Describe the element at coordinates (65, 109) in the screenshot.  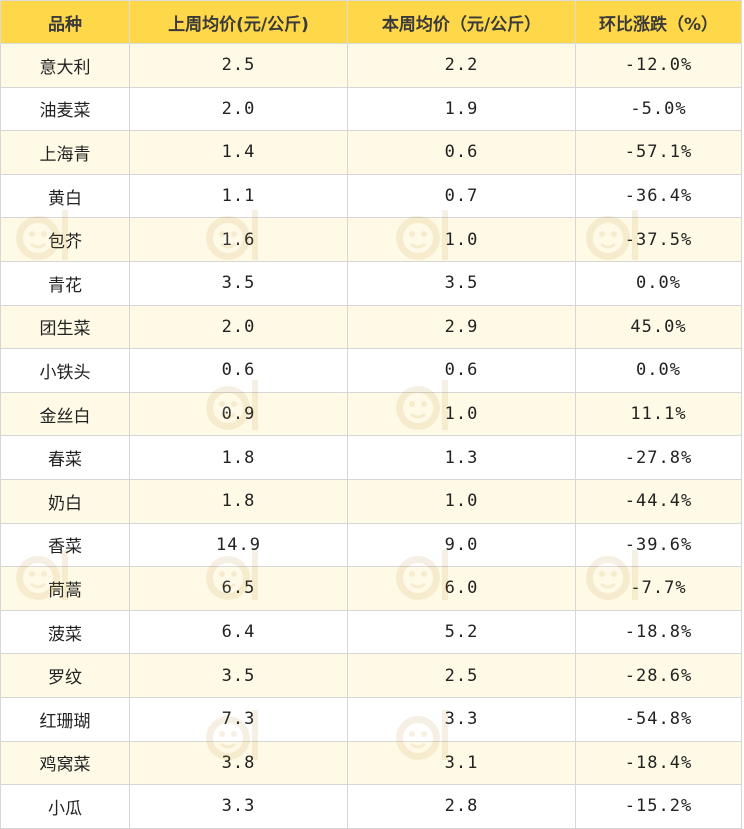
I see `variety-cell: 油麦菜` at that location.